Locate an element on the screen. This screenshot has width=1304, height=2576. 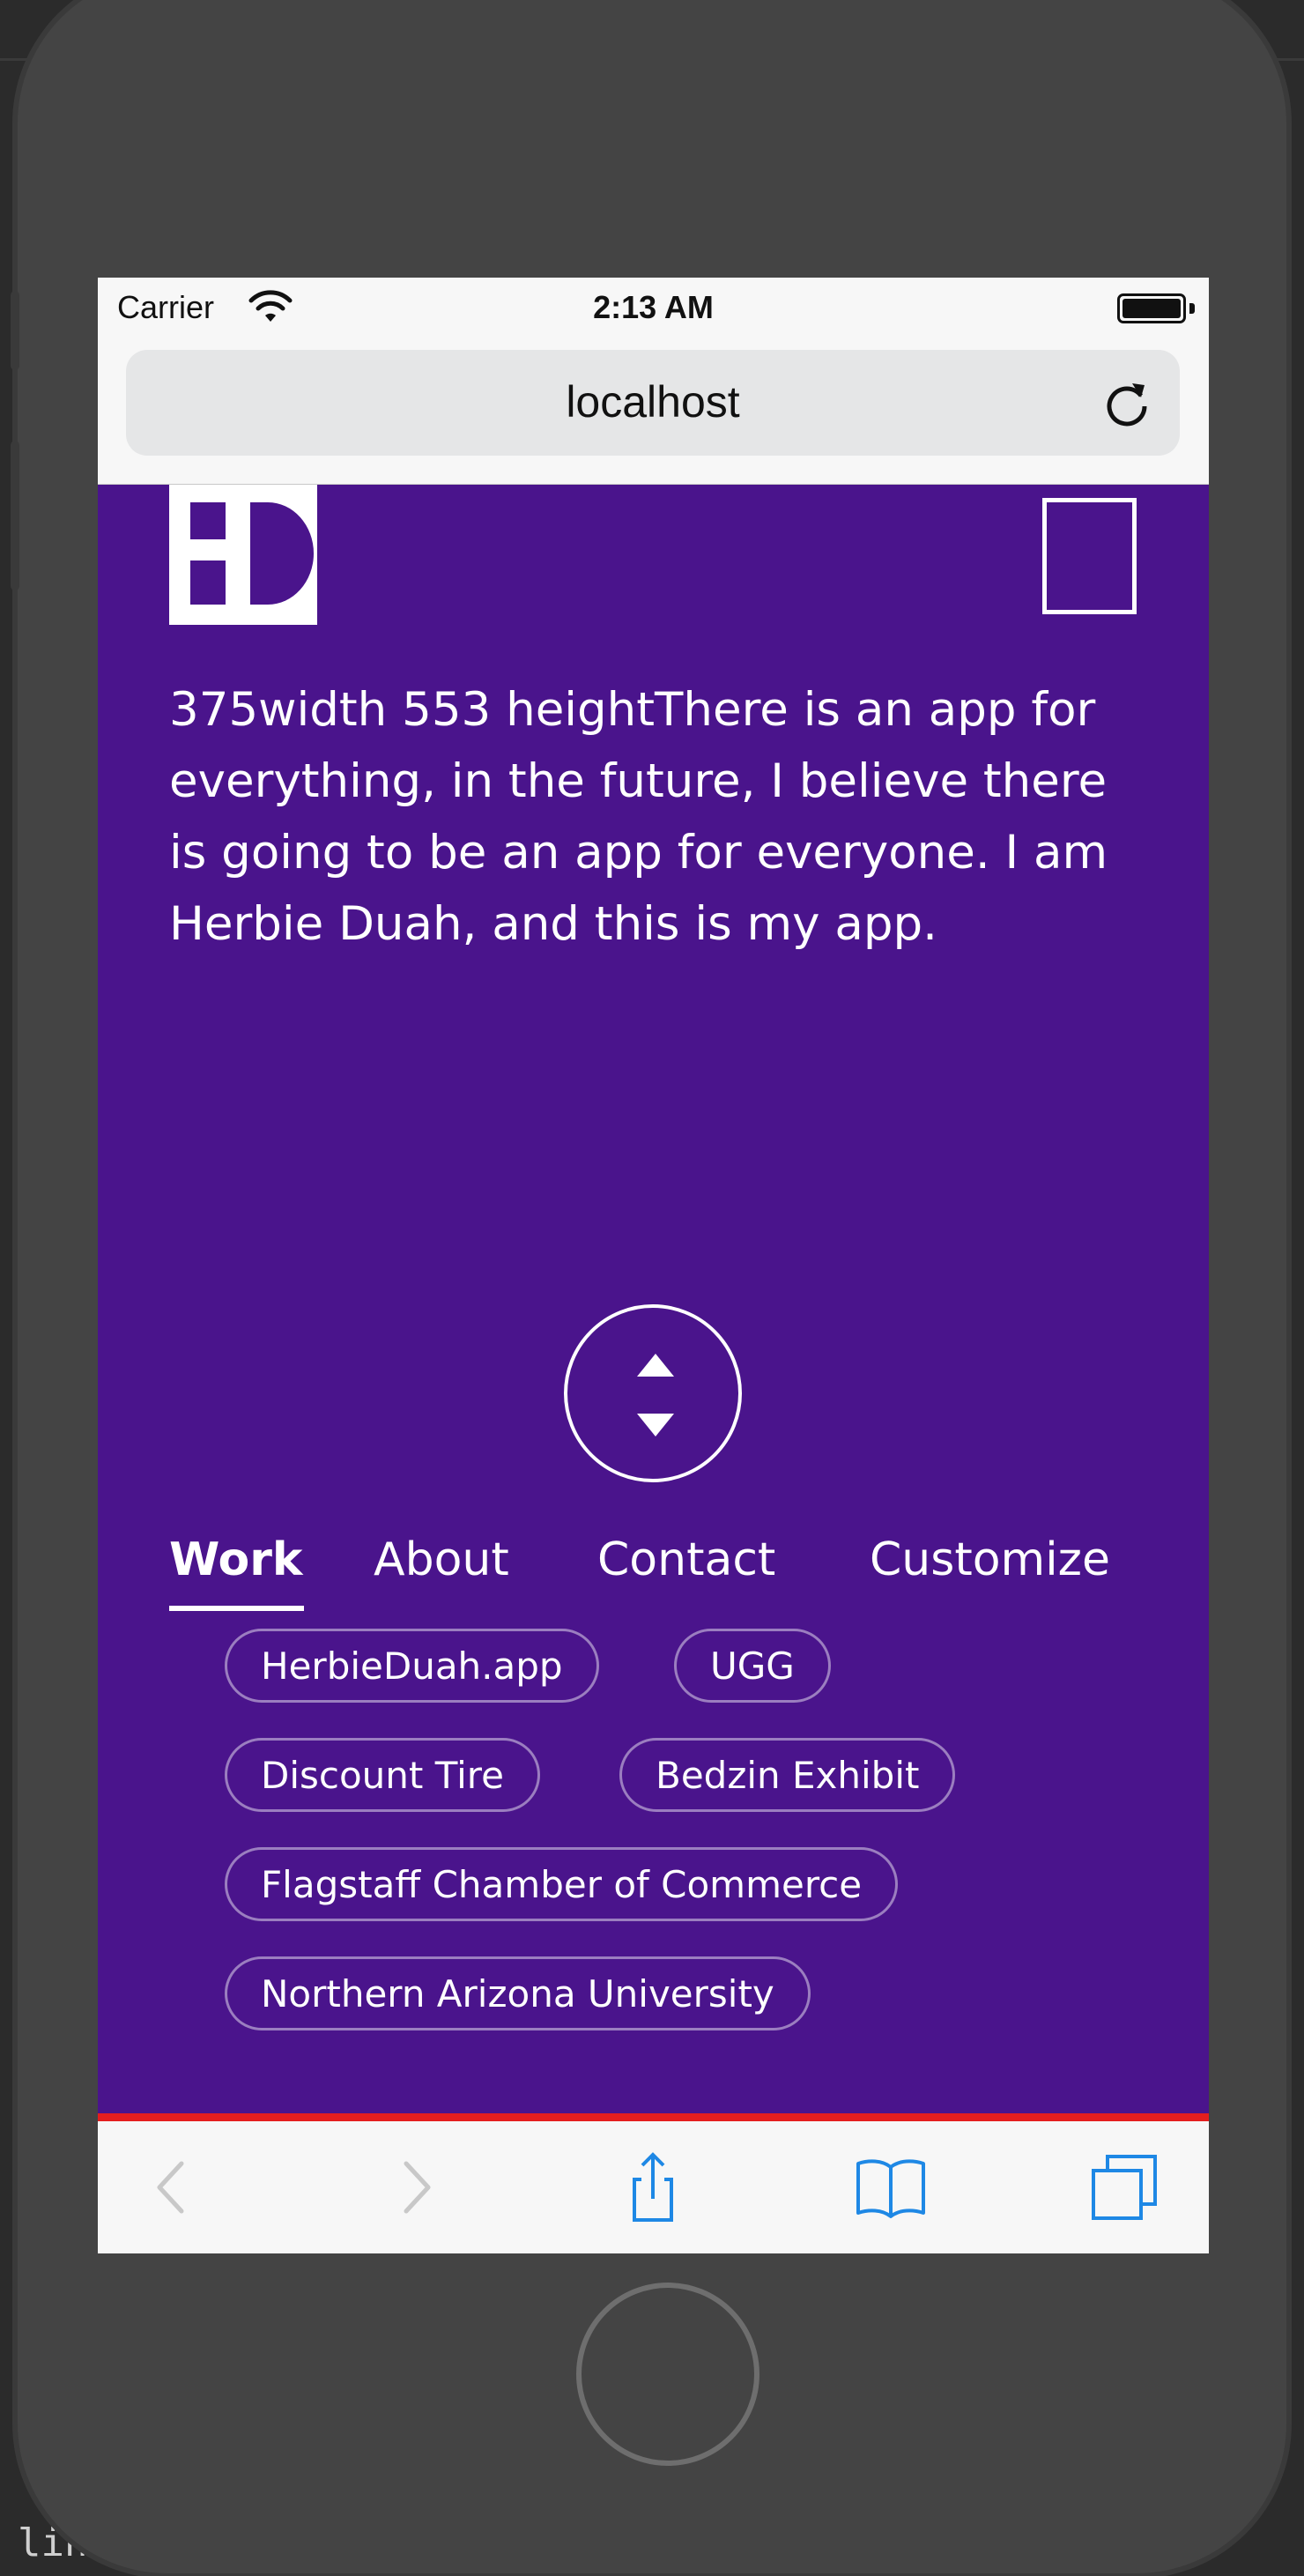
menu-icon is located at coordinates (1089, 556).